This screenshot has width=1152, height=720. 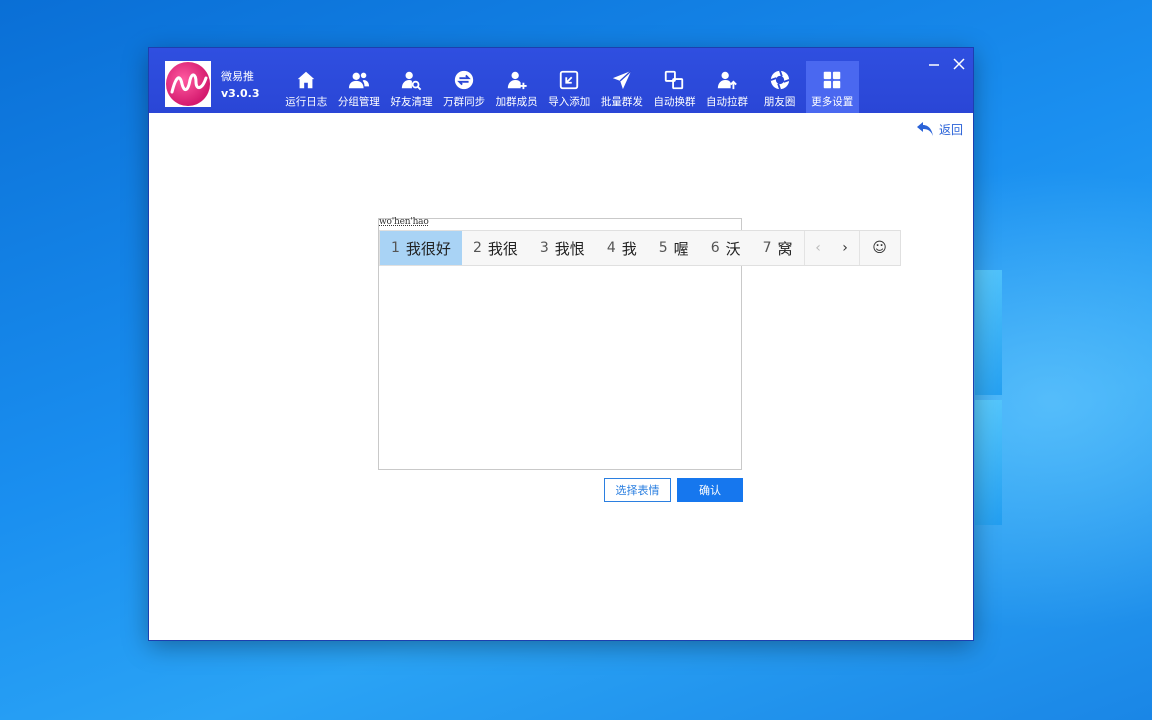 I want to click on nav-group-sync: 万群同步, so click(x=464, y=87).